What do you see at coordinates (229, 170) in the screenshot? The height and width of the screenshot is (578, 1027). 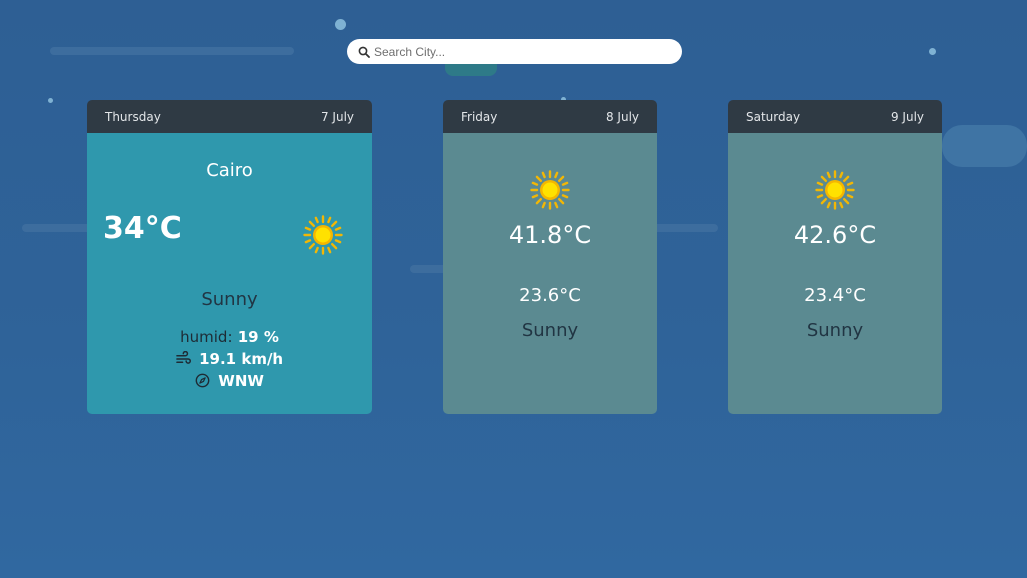 I see `city-name: Cairo` at bounding box center [229, 170].